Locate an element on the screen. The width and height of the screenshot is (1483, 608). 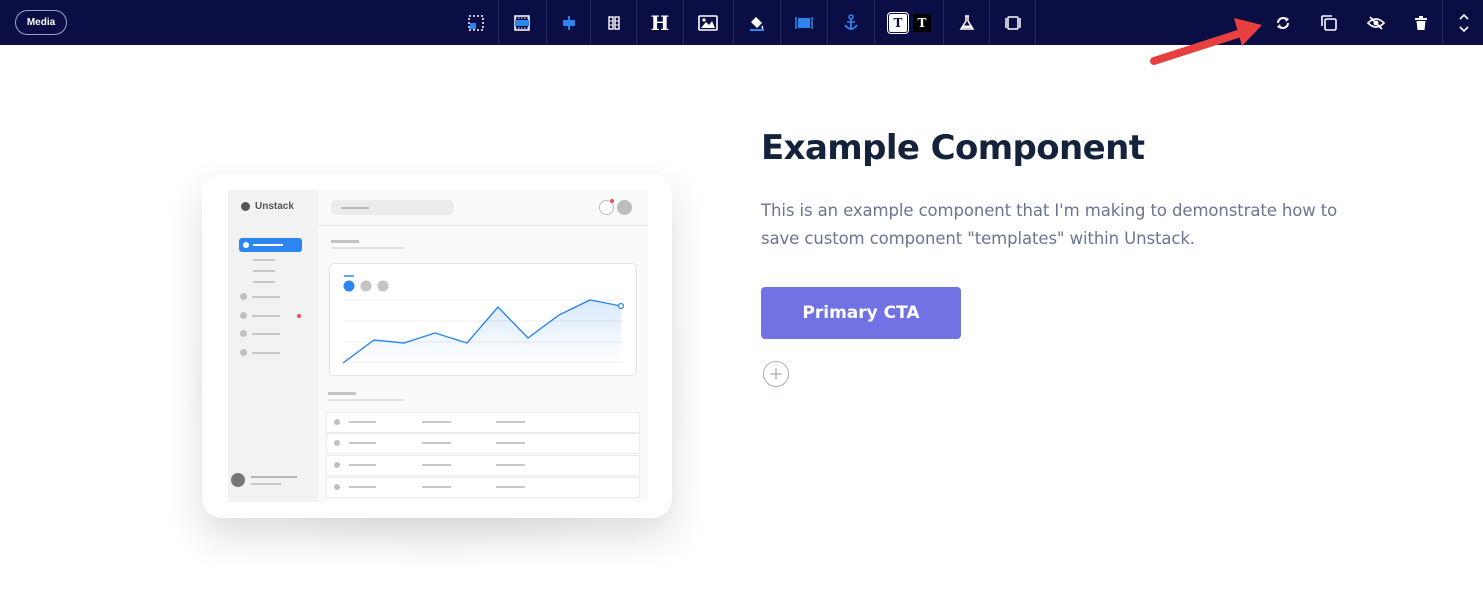
plus-icon is located at coordinates (776, 374).